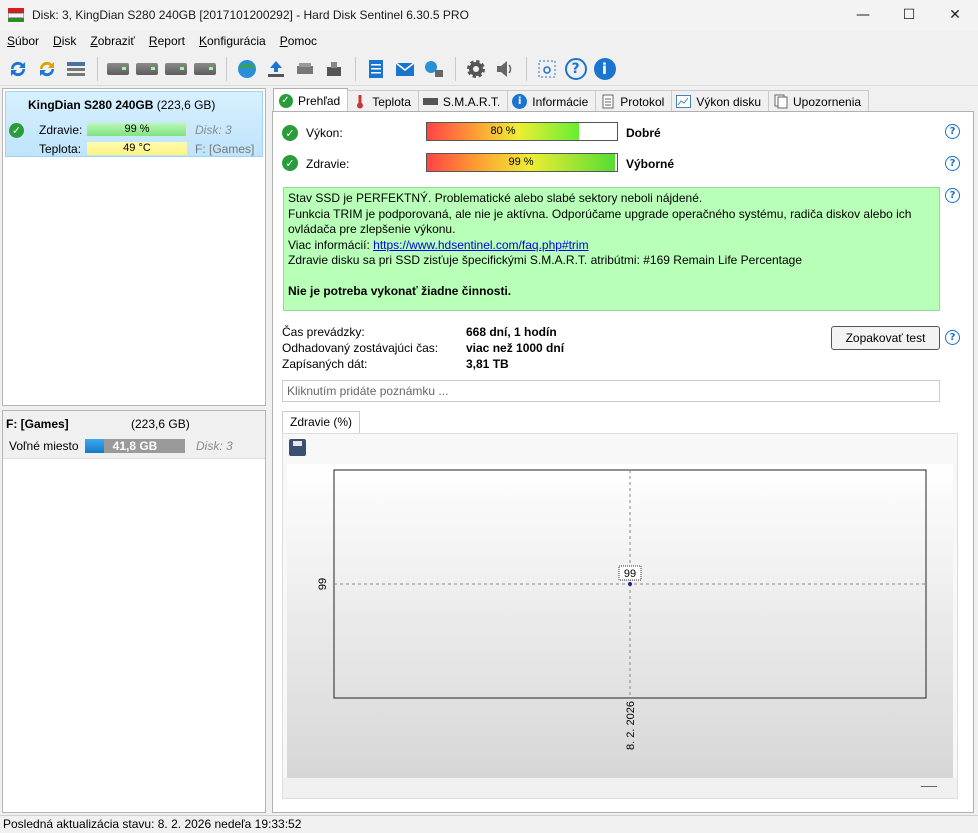  What do you see at coordinates (575, 69) in the screenshot?
I see `help-icon: ?` at bounding box center [575, 69].